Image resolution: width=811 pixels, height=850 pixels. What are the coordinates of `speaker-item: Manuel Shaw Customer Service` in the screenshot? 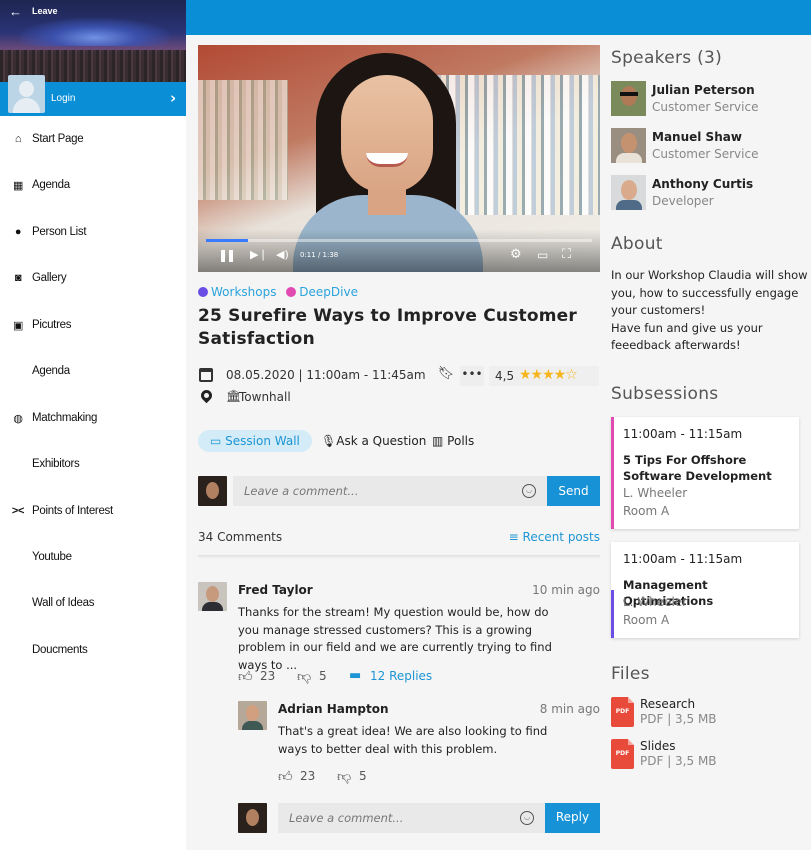 It's located at (711, 146).